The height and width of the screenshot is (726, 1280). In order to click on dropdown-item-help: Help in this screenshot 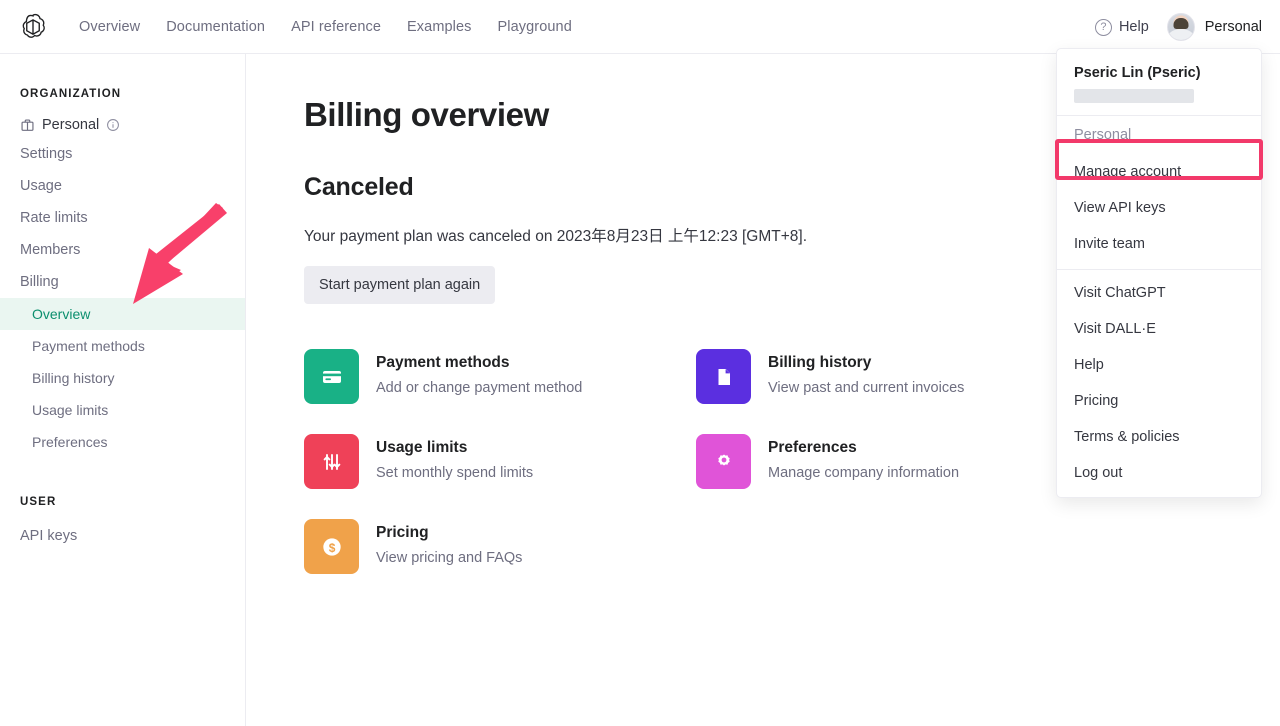, I will do `click(1159, 365)`.